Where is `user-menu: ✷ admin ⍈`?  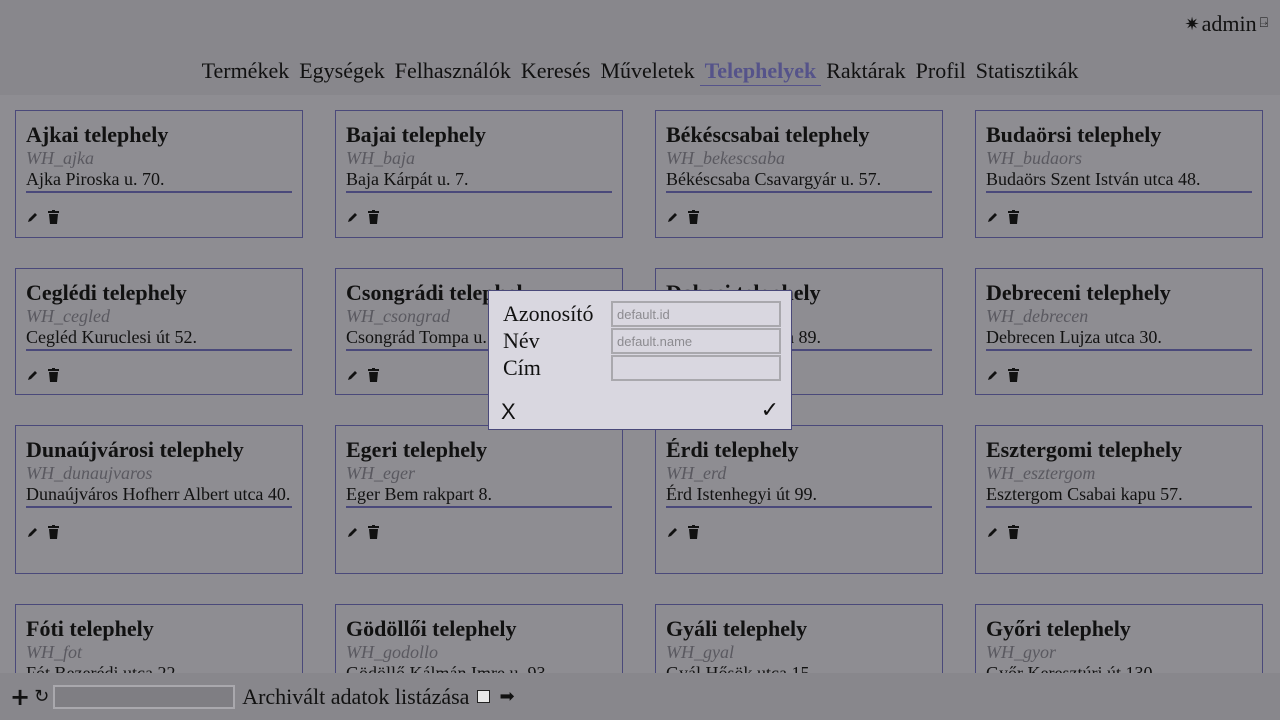 user-menu: ✷ admin ⍈ is located at coordinates (1227, 24).